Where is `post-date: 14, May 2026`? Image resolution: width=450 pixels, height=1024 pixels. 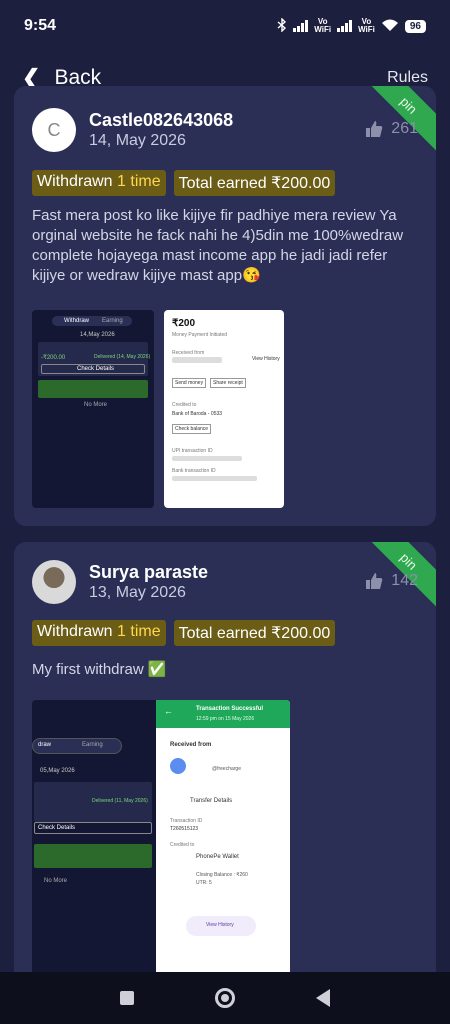
post-date: 14, May 2026 is located at coordinates (137, 140).